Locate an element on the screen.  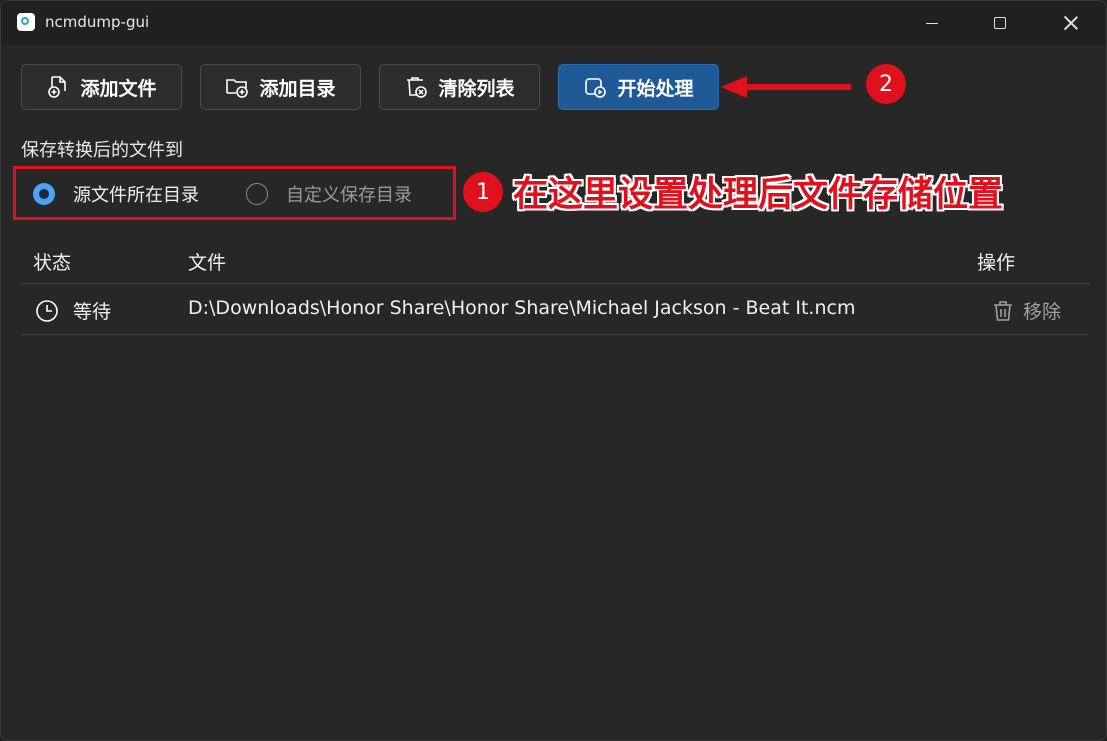
row-status: 等待 is located at coordinates (73, 310).